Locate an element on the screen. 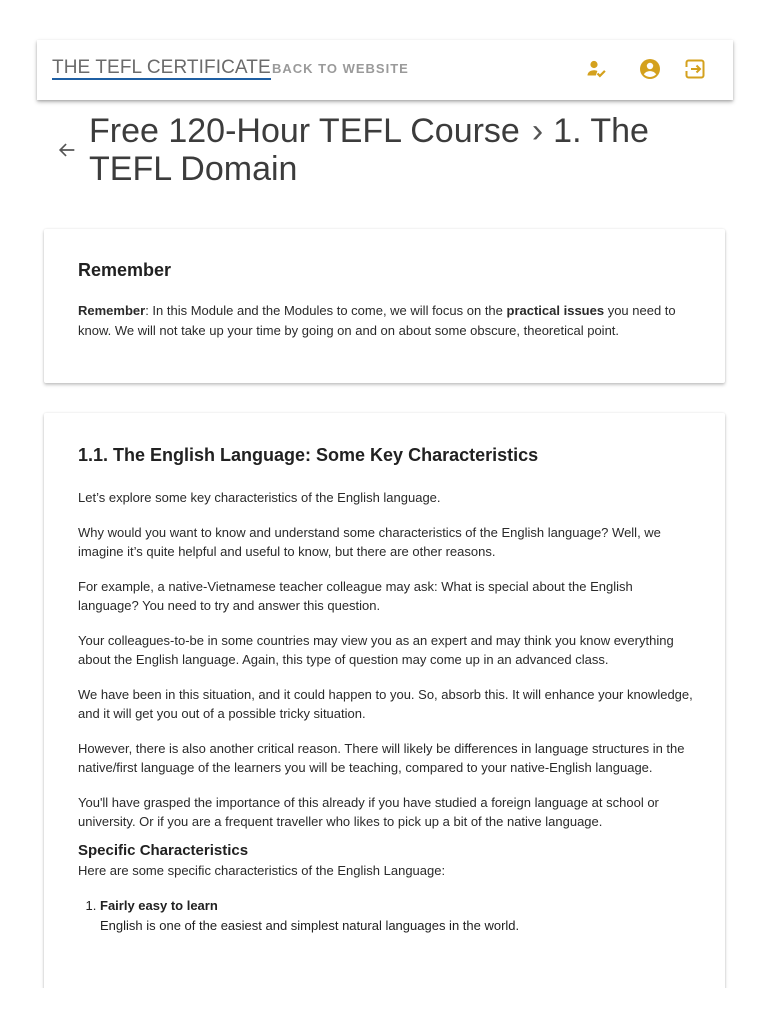  chevron-right-icon: › is located at coordinates (537, 131).